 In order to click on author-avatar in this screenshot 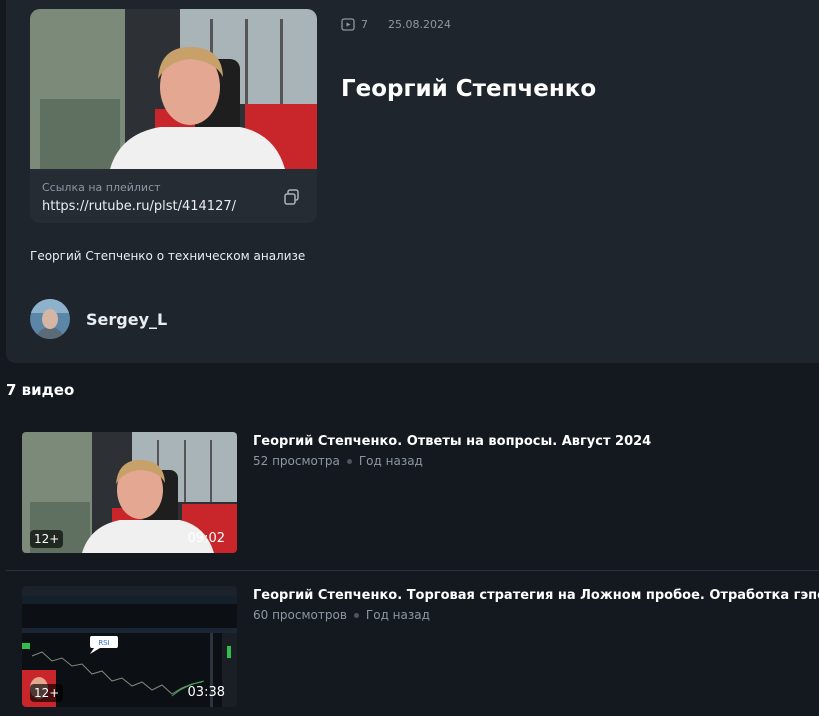, I will do `click(50, 319)`.